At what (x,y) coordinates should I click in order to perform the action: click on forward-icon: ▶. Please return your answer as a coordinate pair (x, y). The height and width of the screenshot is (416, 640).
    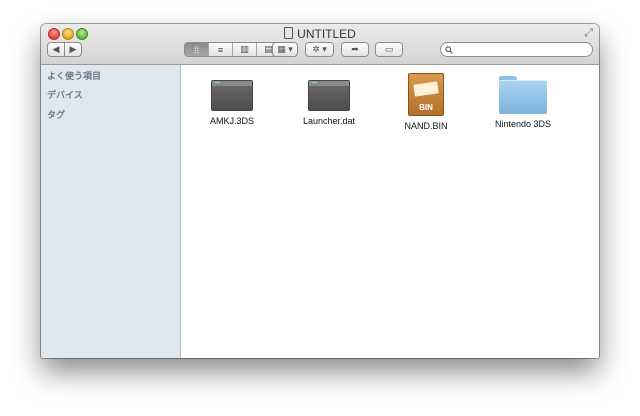
    Looking at the image, I should click on (73, 49).